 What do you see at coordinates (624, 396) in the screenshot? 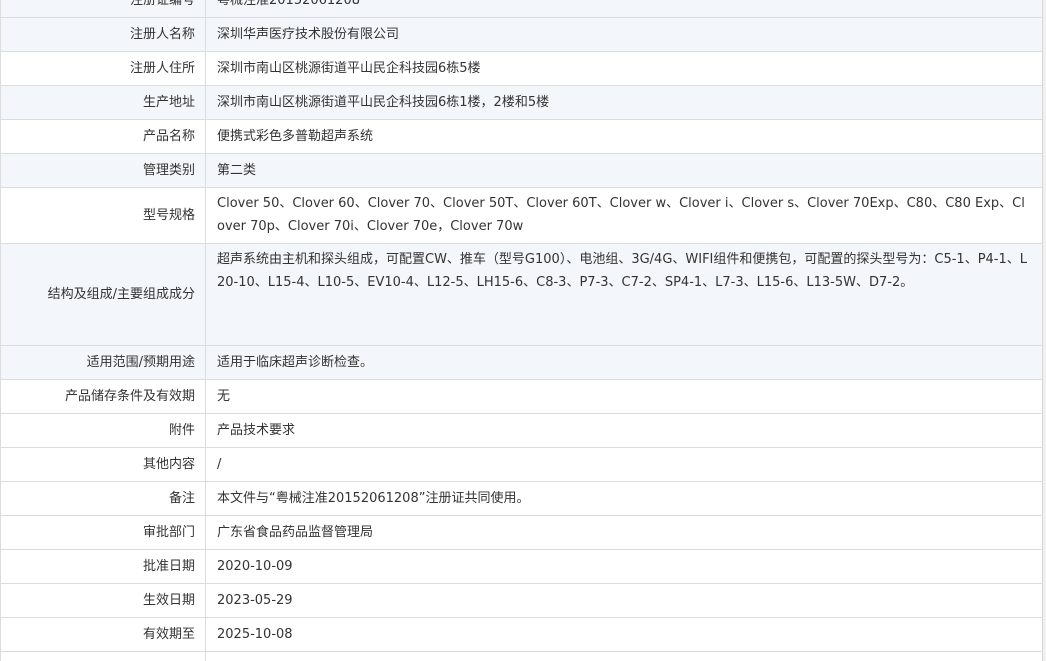
I see `field-value: 无` at bounding box center [624, 396].